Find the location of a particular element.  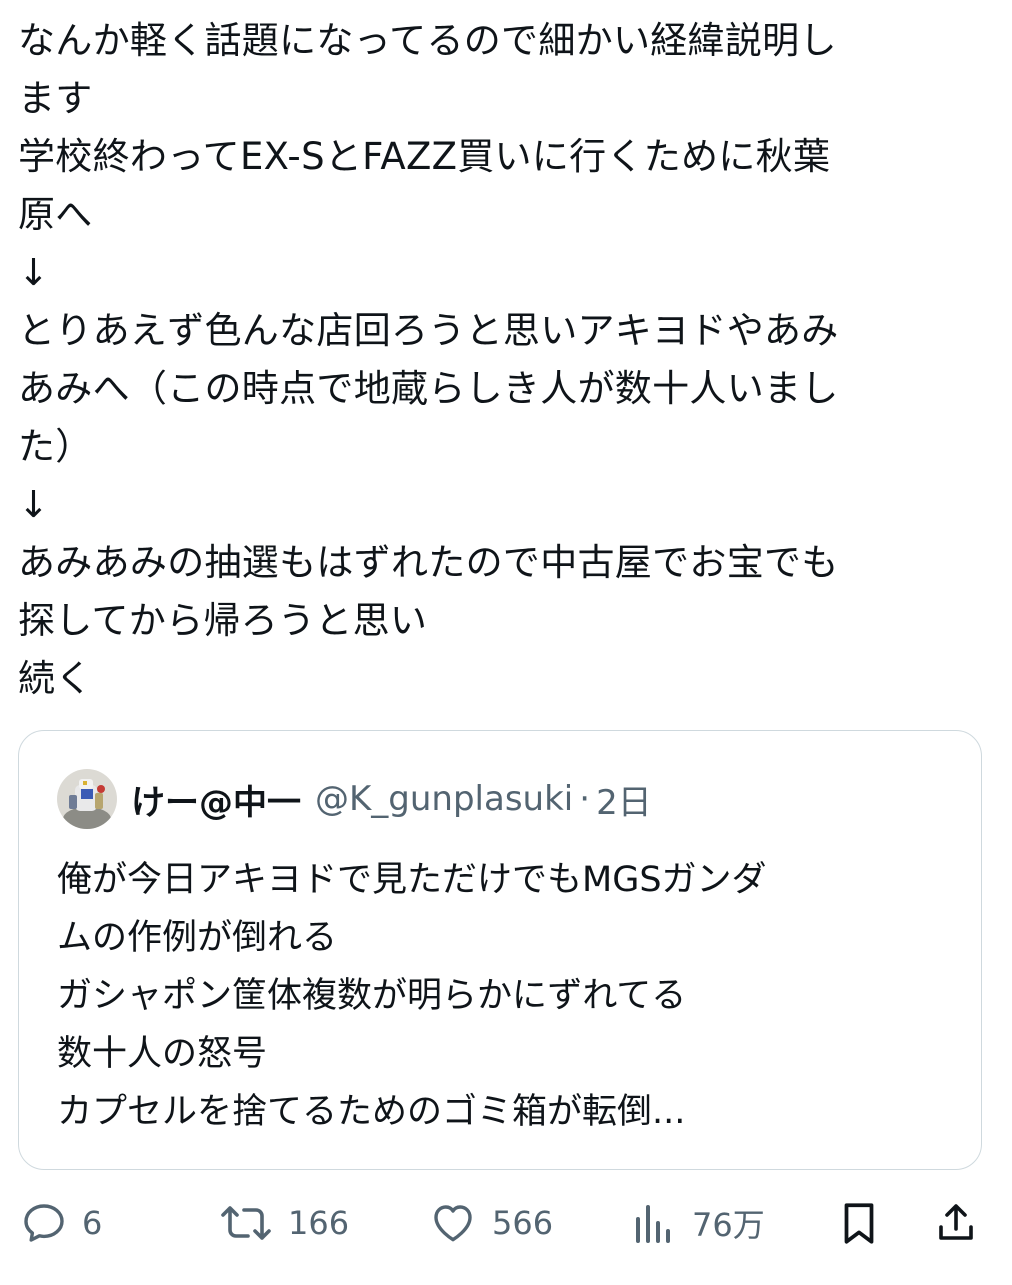

views-count: 76万 is located at coordinates (728, 1225).